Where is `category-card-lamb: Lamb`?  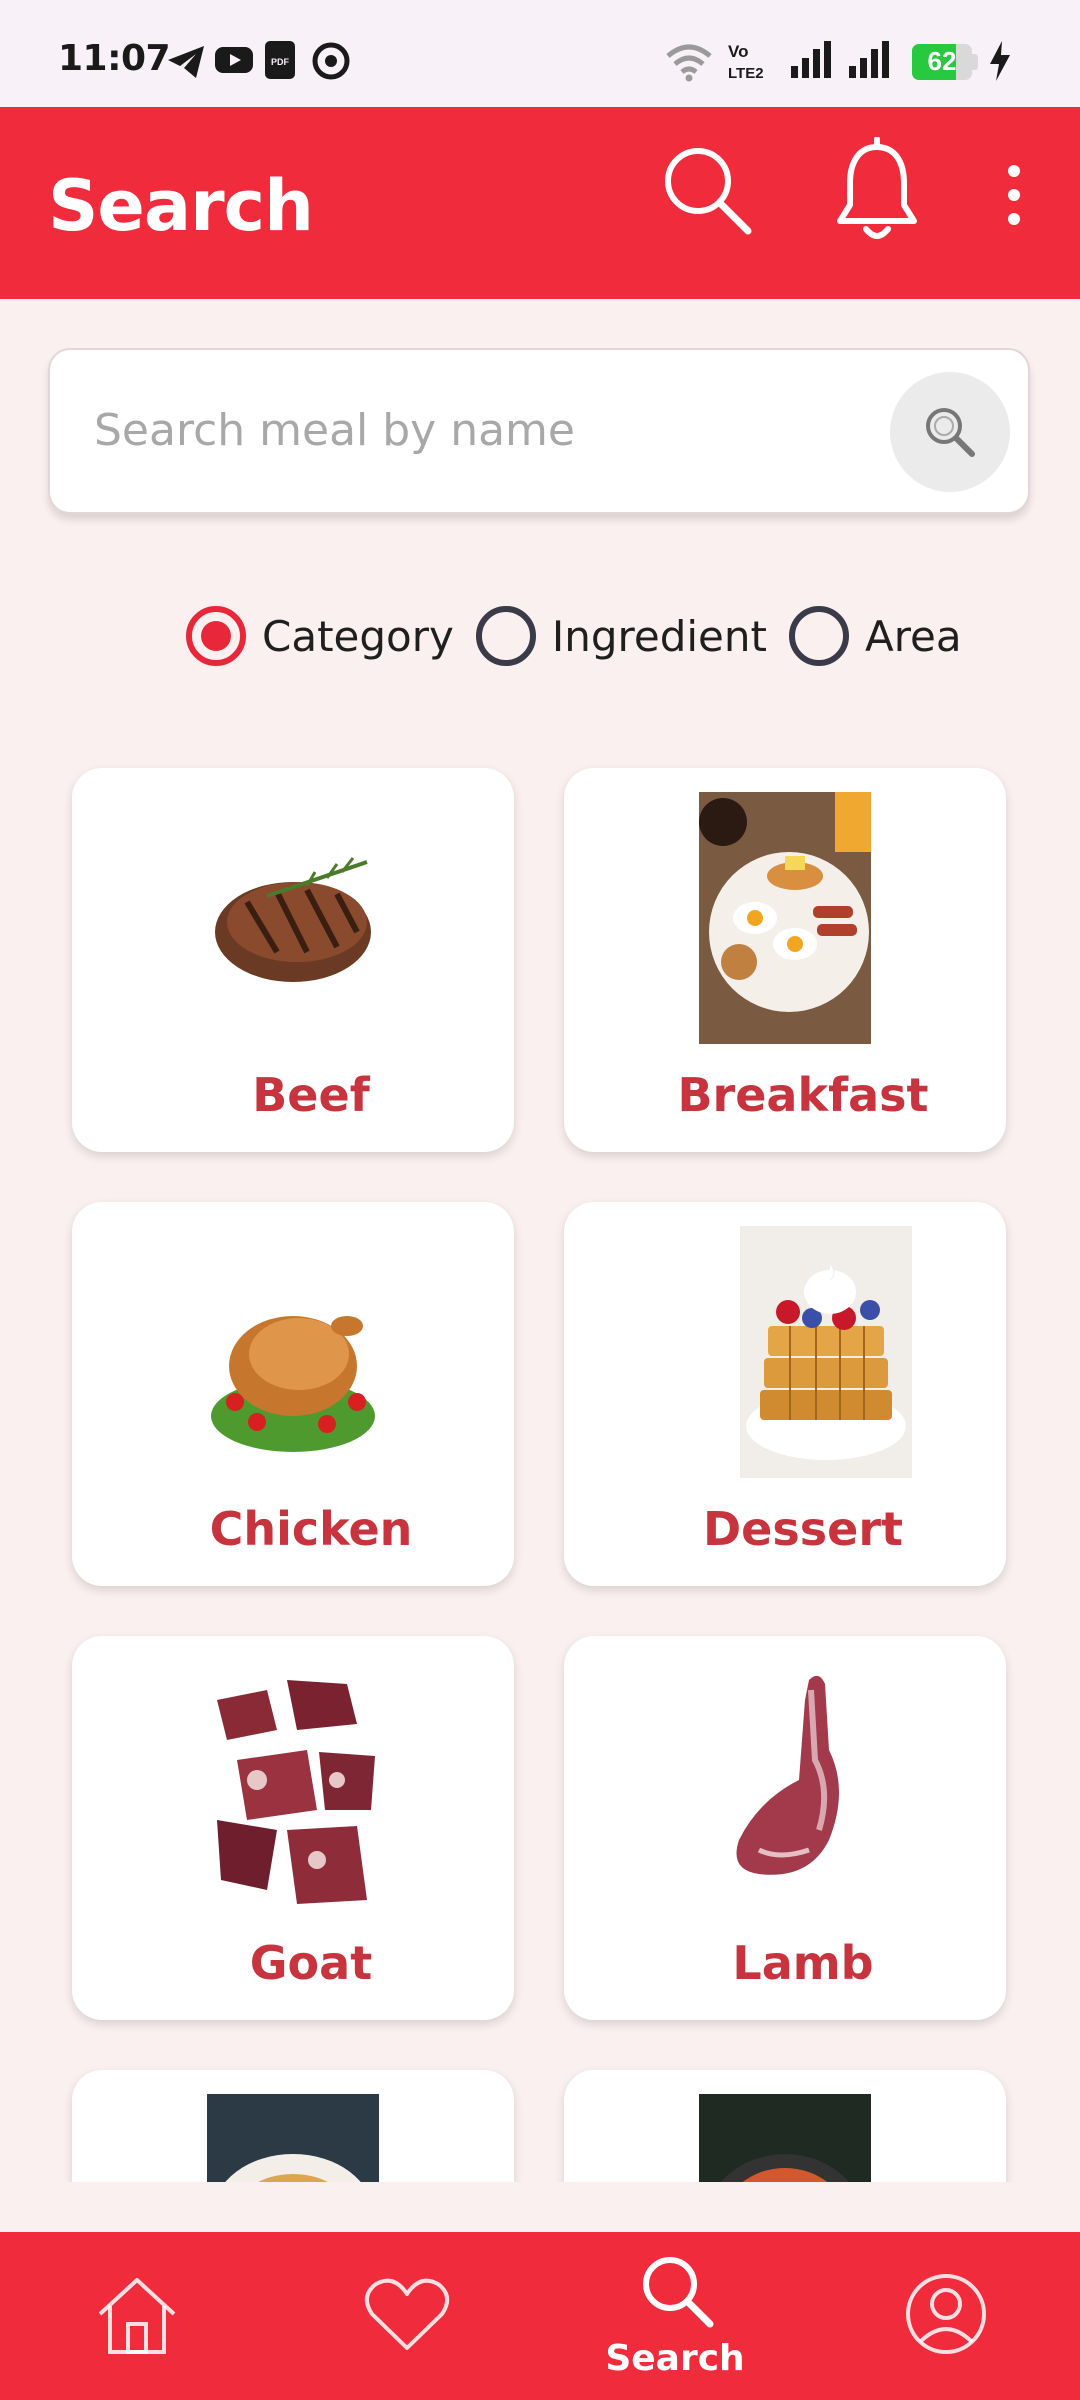
category-card-lamb: Lamb is located at coordinates (785, 1828).